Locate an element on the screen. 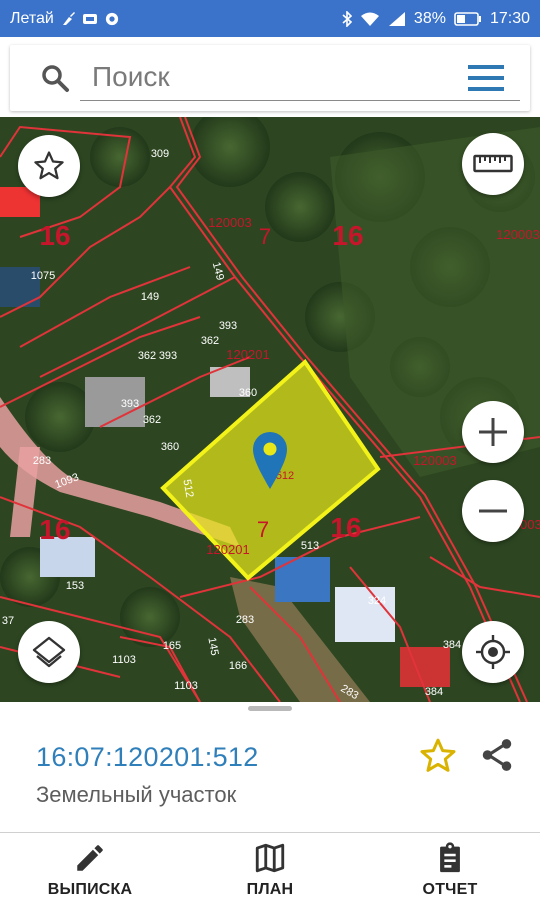 This screenshot has width=540, height=910. bottom-navigation: ВЫПИСКА ПЛАН ОТЧЕТ is located at coordinates (270, 871).